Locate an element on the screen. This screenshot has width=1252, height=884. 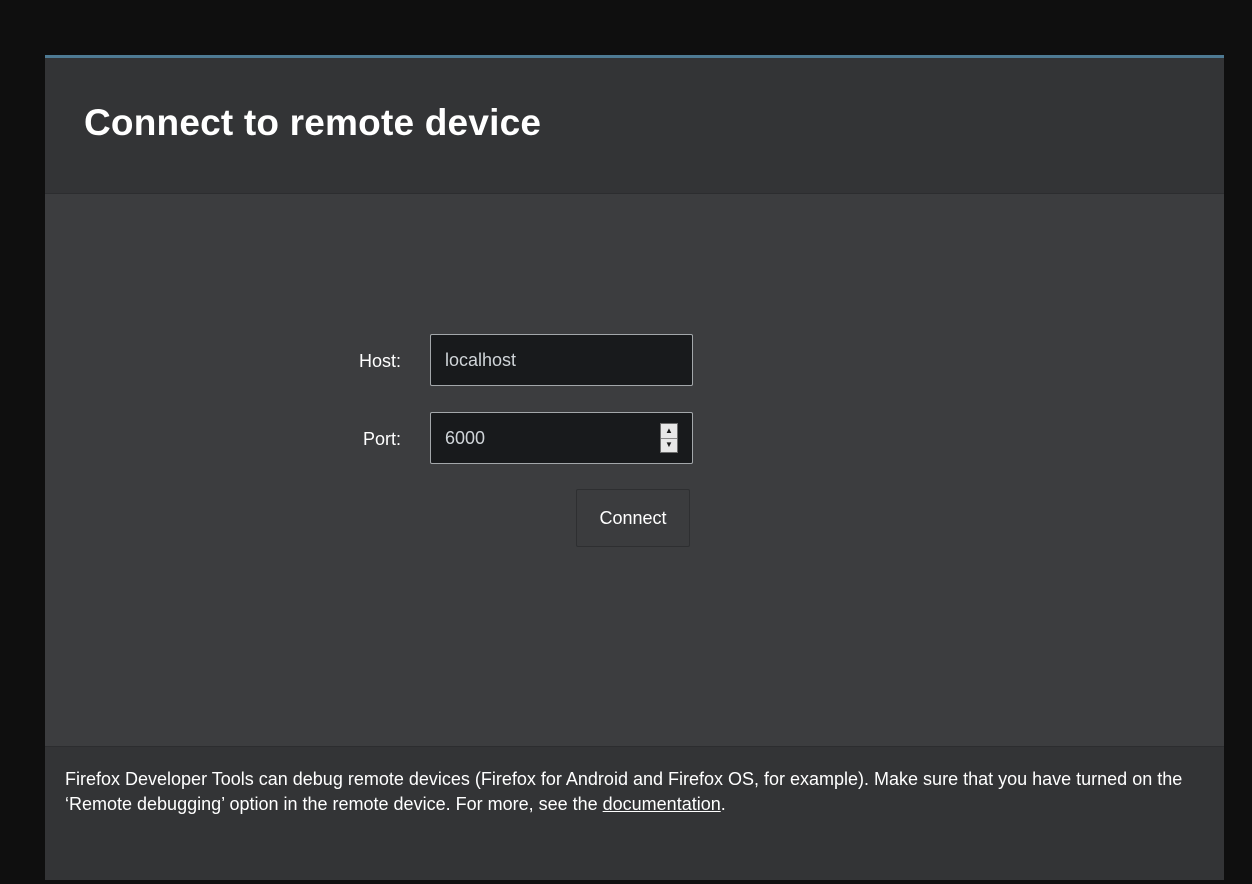
host-label: Host: is located at coordinates (379, 361).